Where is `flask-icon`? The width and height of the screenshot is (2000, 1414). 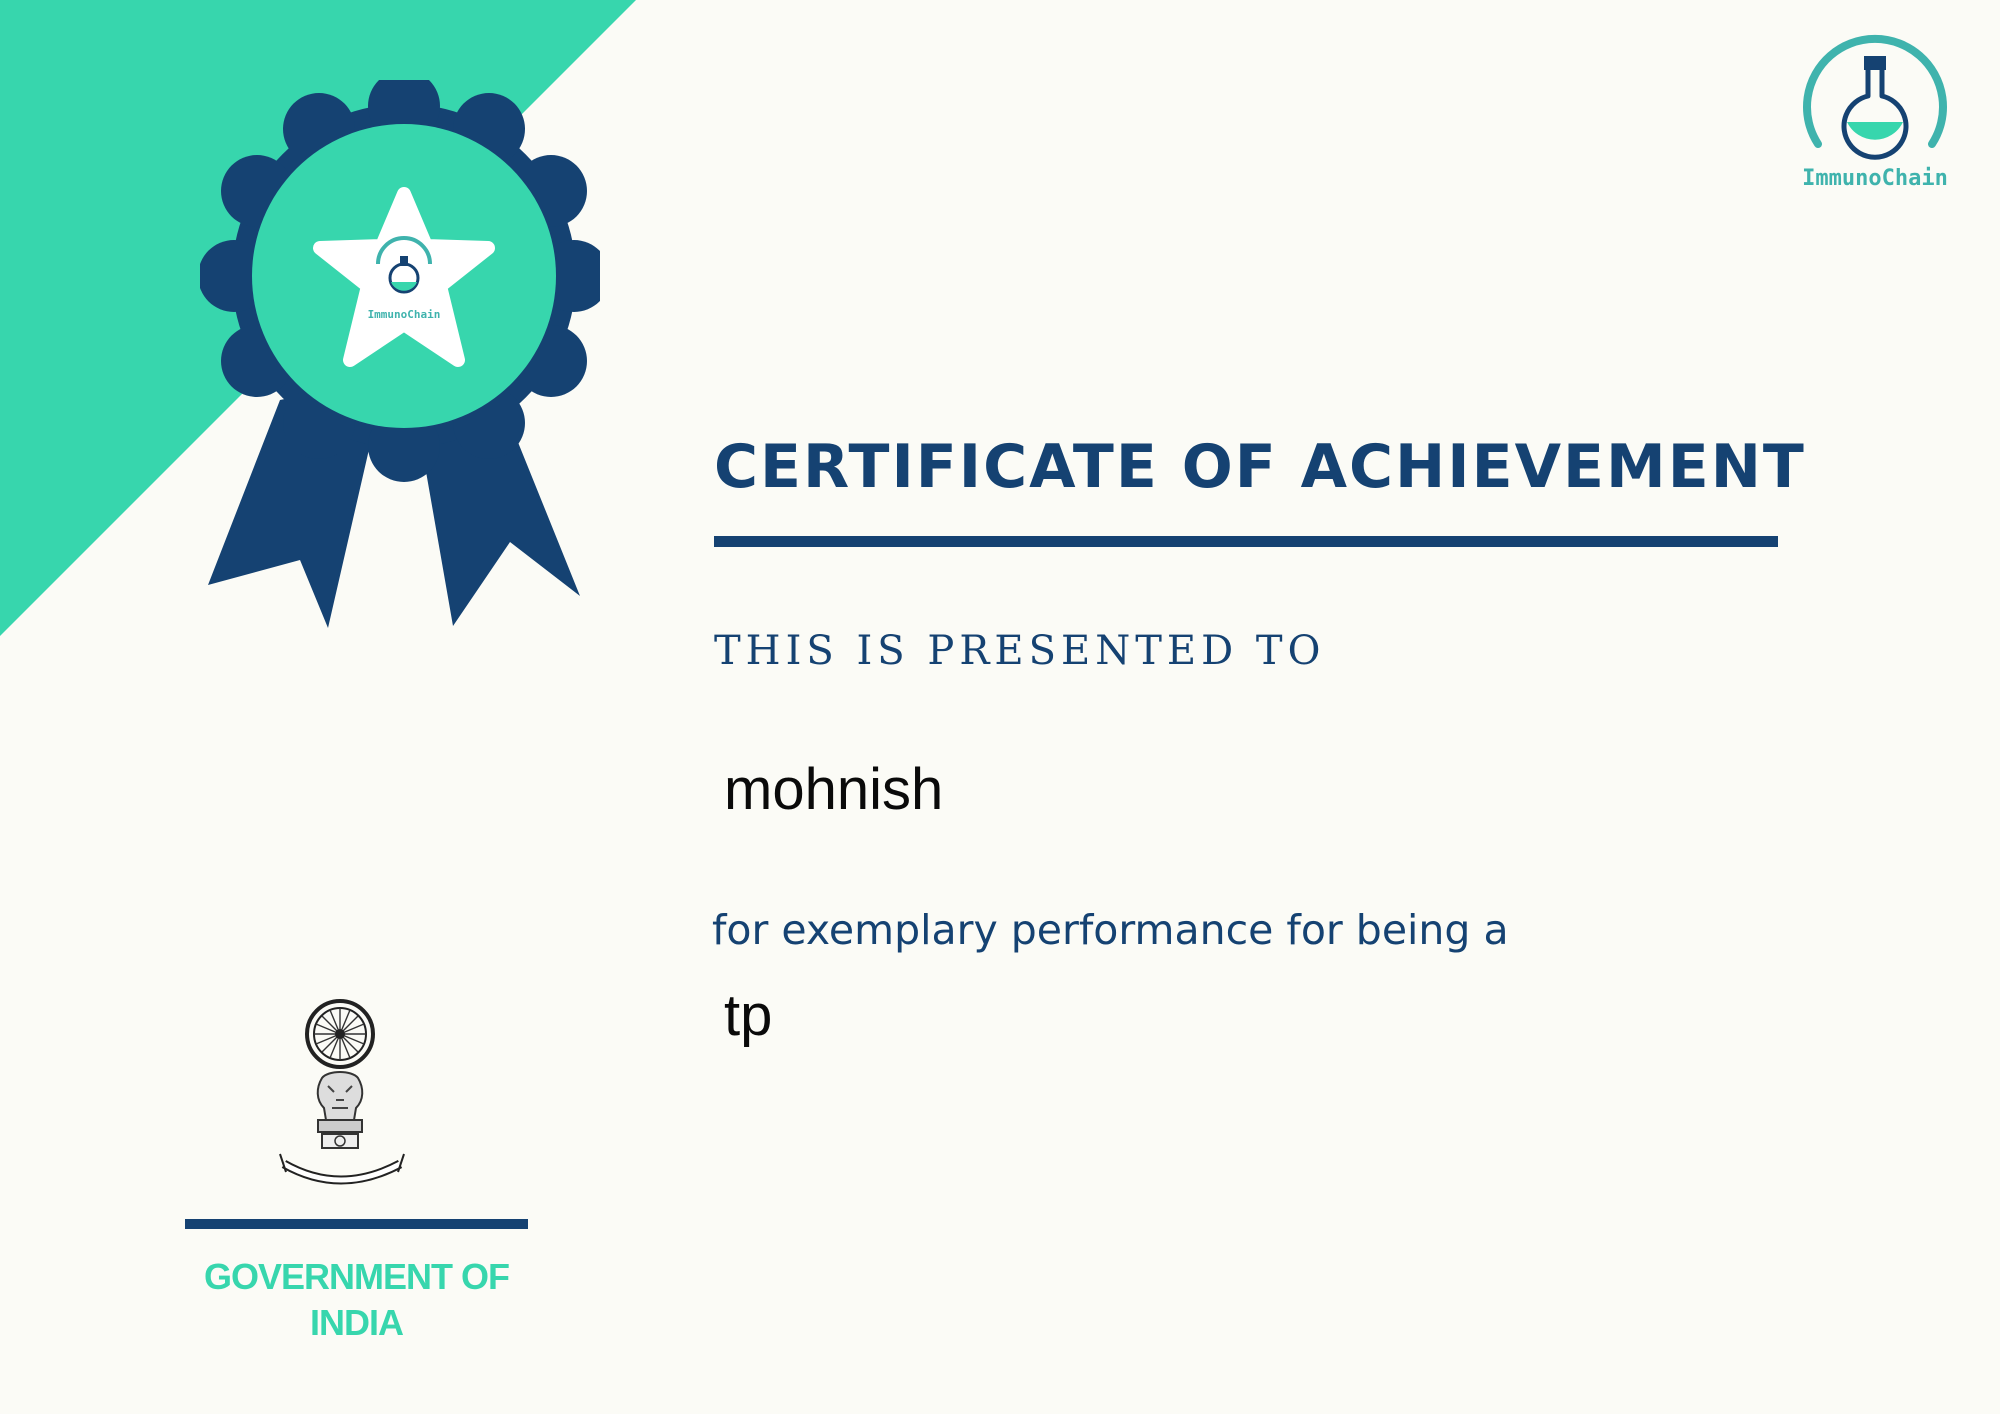 flask-icon is located at coordinates (1875, 97).